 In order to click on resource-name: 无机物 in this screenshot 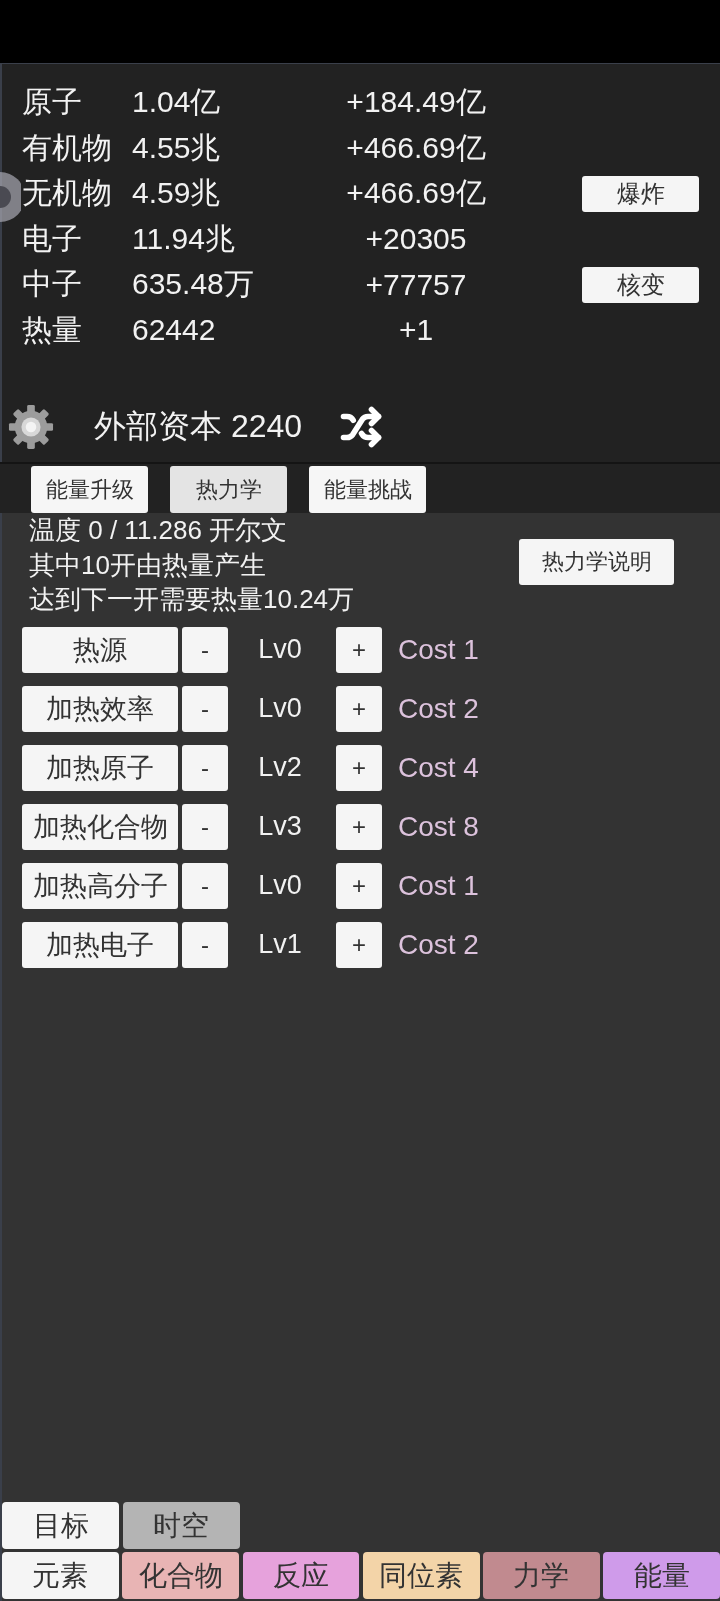, I will do `click(67, 193)`.